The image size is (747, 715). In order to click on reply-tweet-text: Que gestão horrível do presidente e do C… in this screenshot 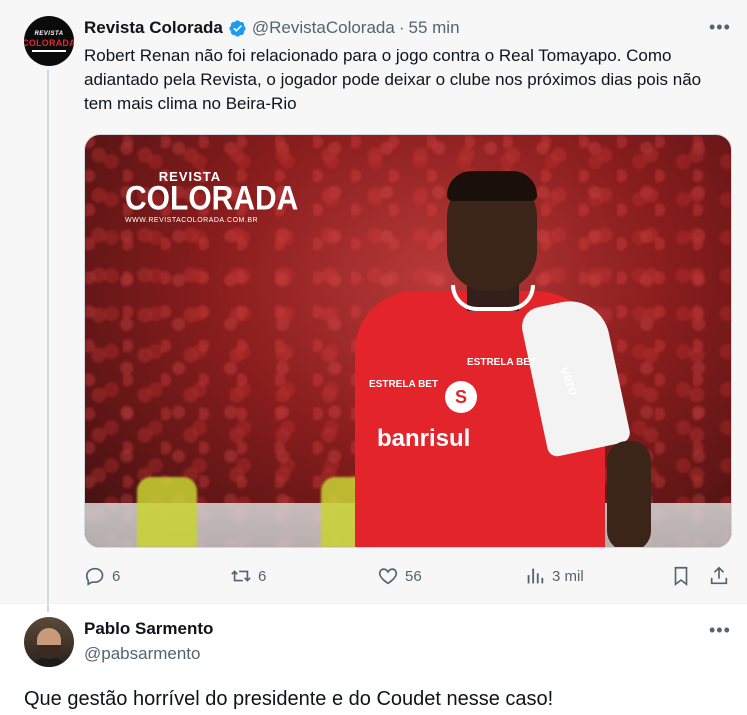, I will do `click(289, 699)`.